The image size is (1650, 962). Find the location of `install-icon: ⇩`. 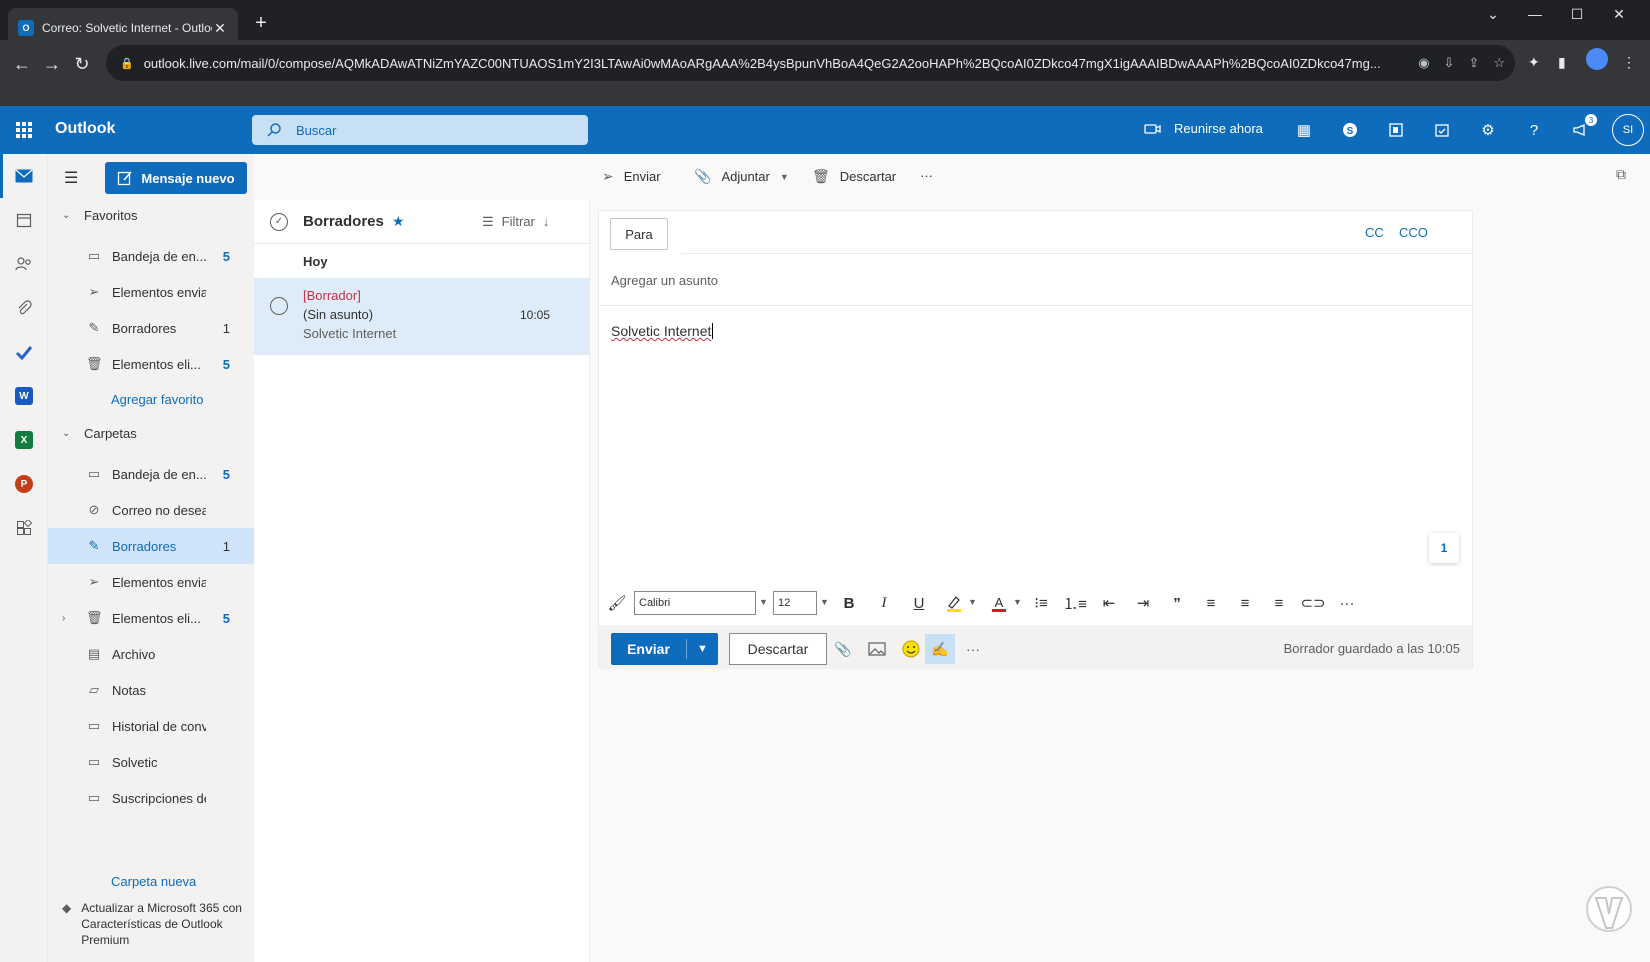

install-icon: ⇩ is located at coordinates (1449, 63).